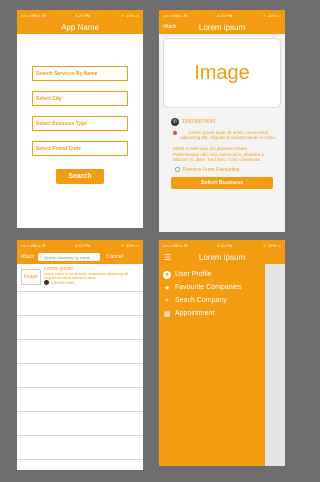  Describe the element at coordinates (80, 73) in the screenshot. I see `search-services-field: Search Services By Name` at that location.